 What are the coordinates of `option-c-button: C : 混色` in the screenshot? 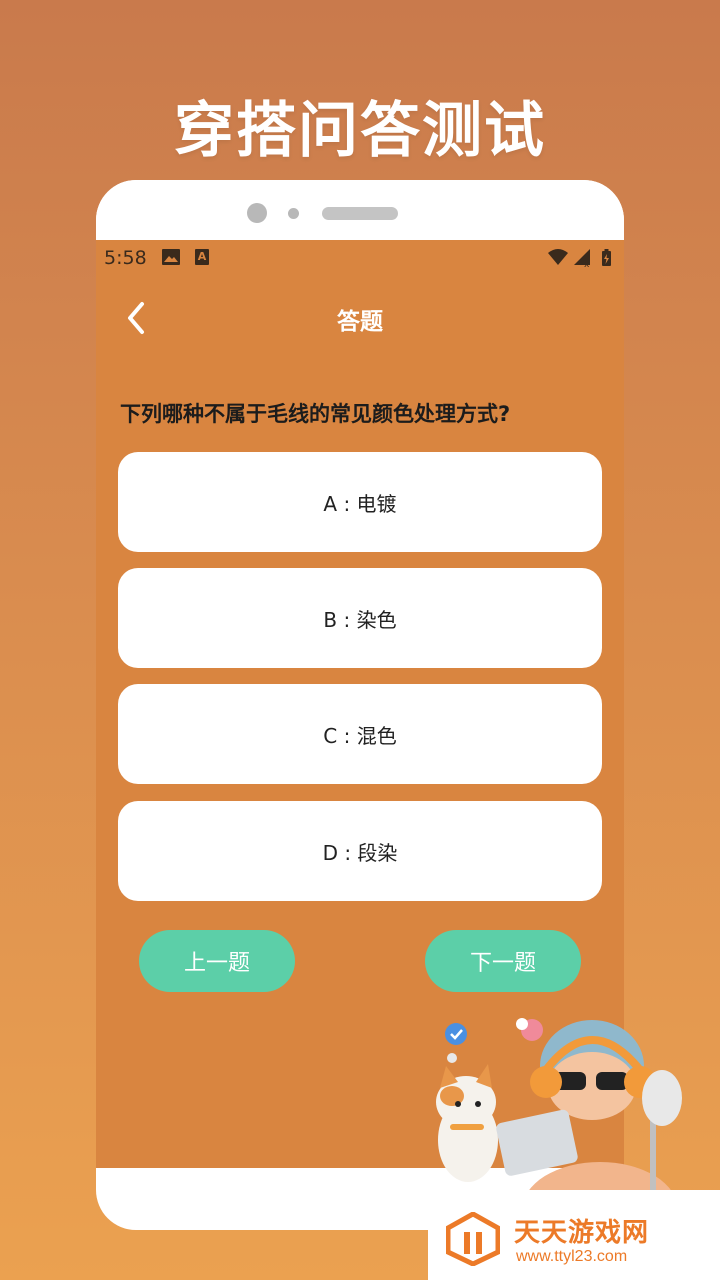 It's located at (360, 734).